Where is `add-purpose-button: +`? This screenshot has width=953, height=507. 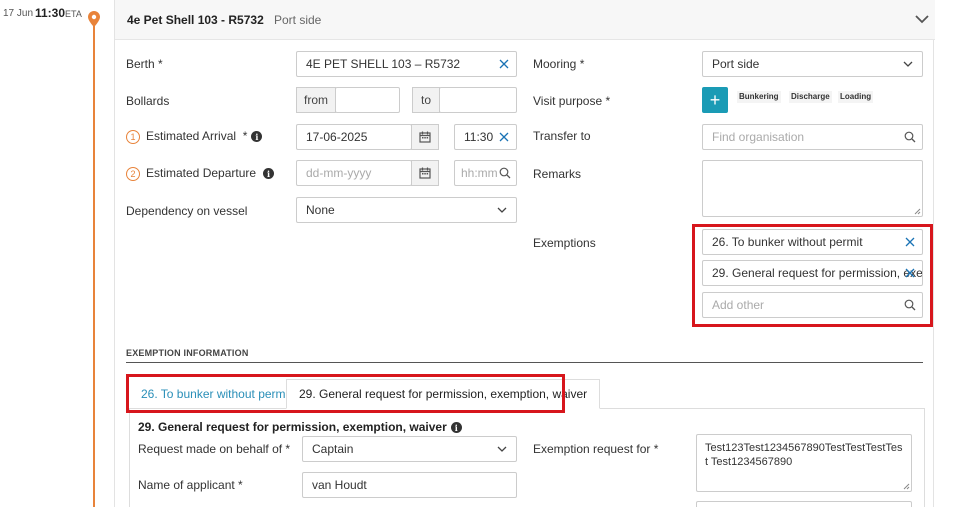 add-purpose-button: + is located at coordinates (715, 100).